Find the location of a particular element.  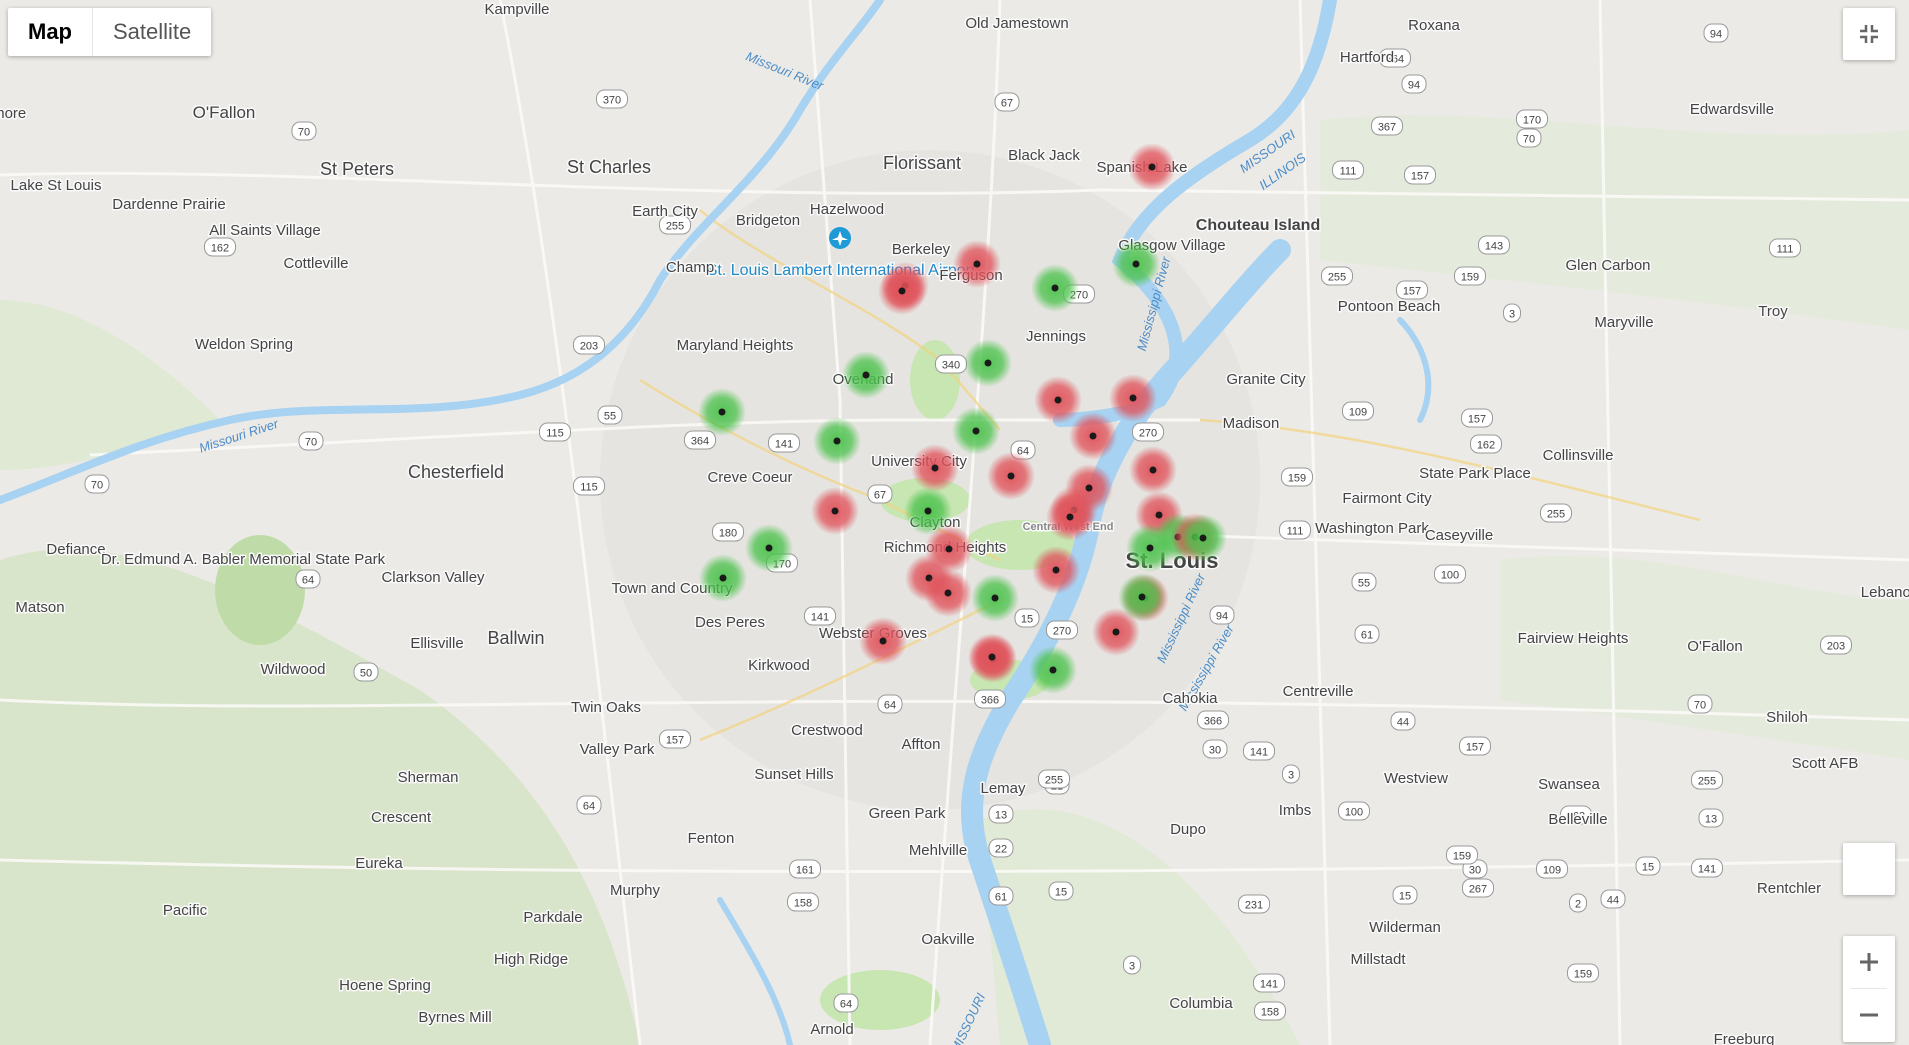

map-tab: Map is located at coordinates (50, 32).